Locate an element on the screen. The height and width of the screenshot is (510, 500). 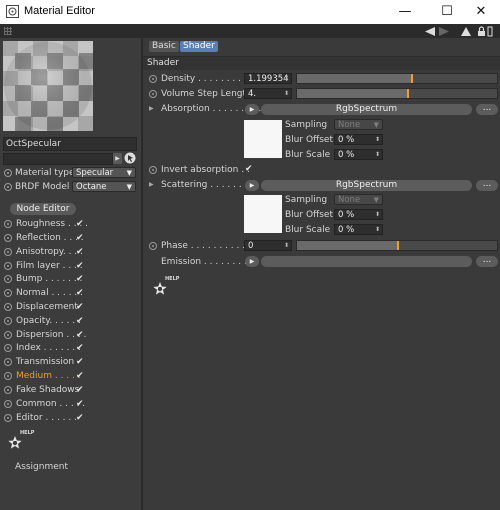
absorption-blur-offset-input: 0 % ⬍ is located at coordinates (358, 139).